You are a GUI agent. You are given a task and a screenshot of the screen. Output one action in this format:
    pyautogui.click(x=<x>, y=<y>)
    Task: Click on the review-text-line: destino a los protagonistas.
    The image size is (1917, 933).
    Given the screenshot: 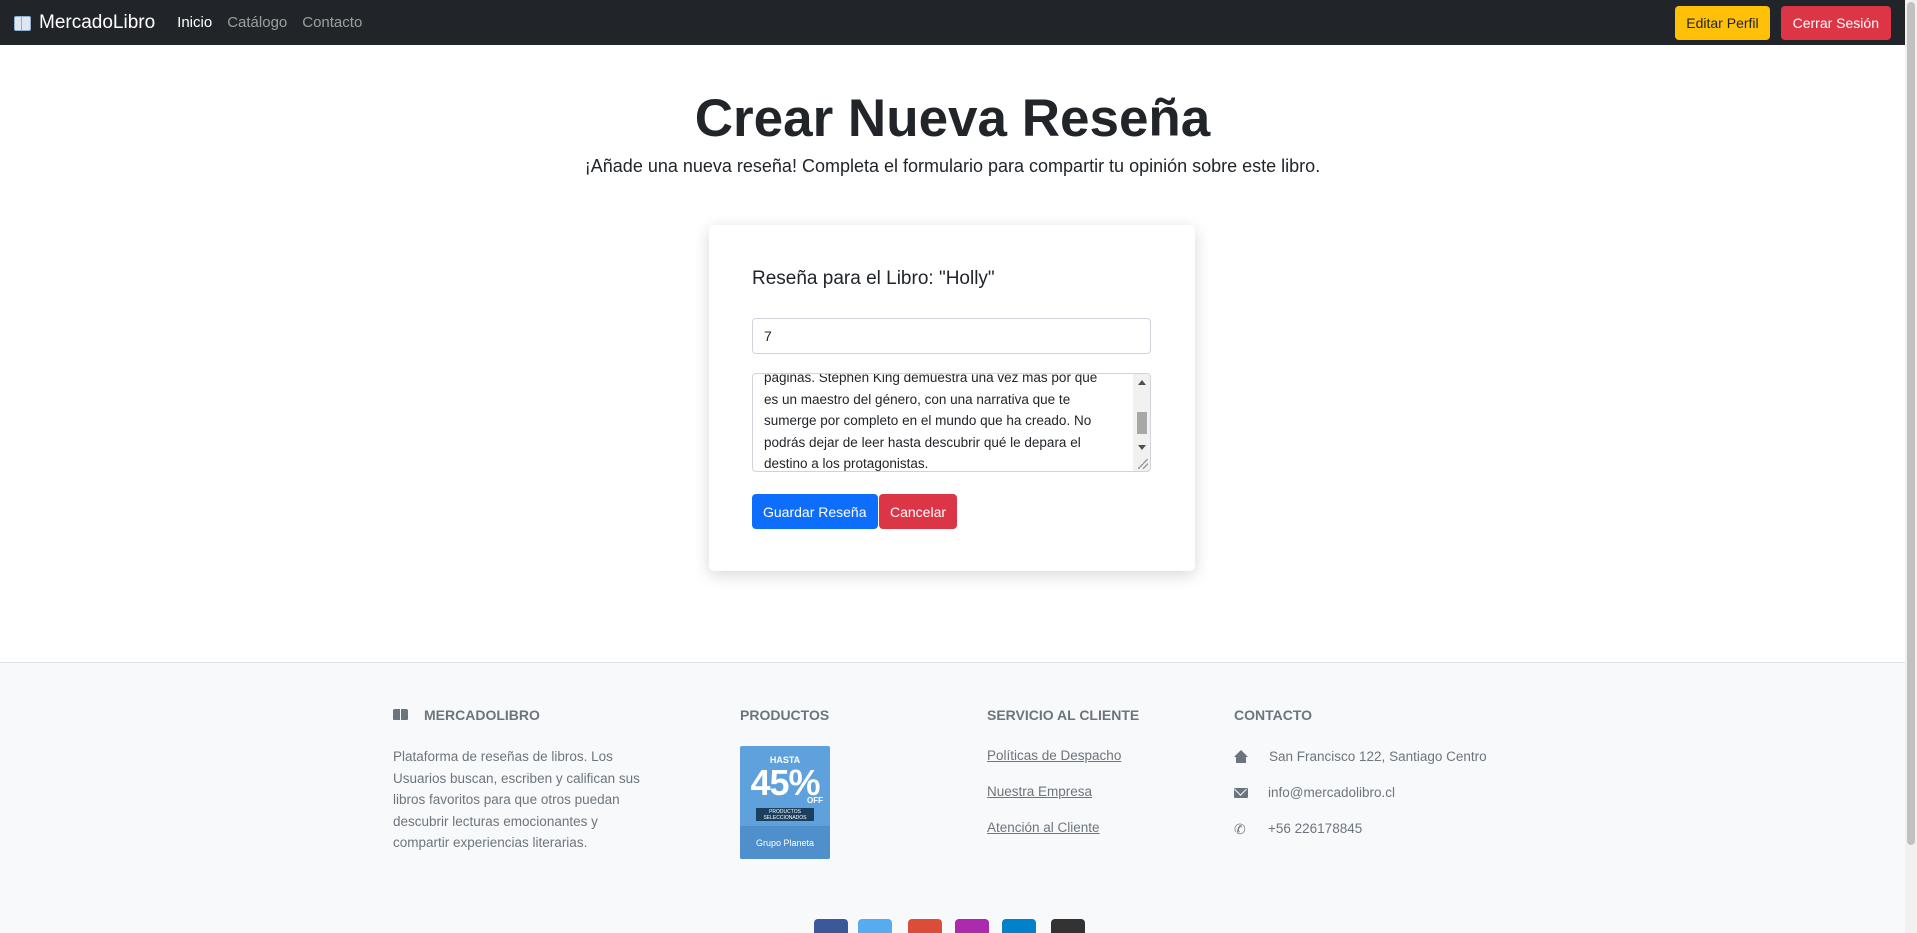 What is the action you would take?
    pyautogui.click(x=846, y=463)
    